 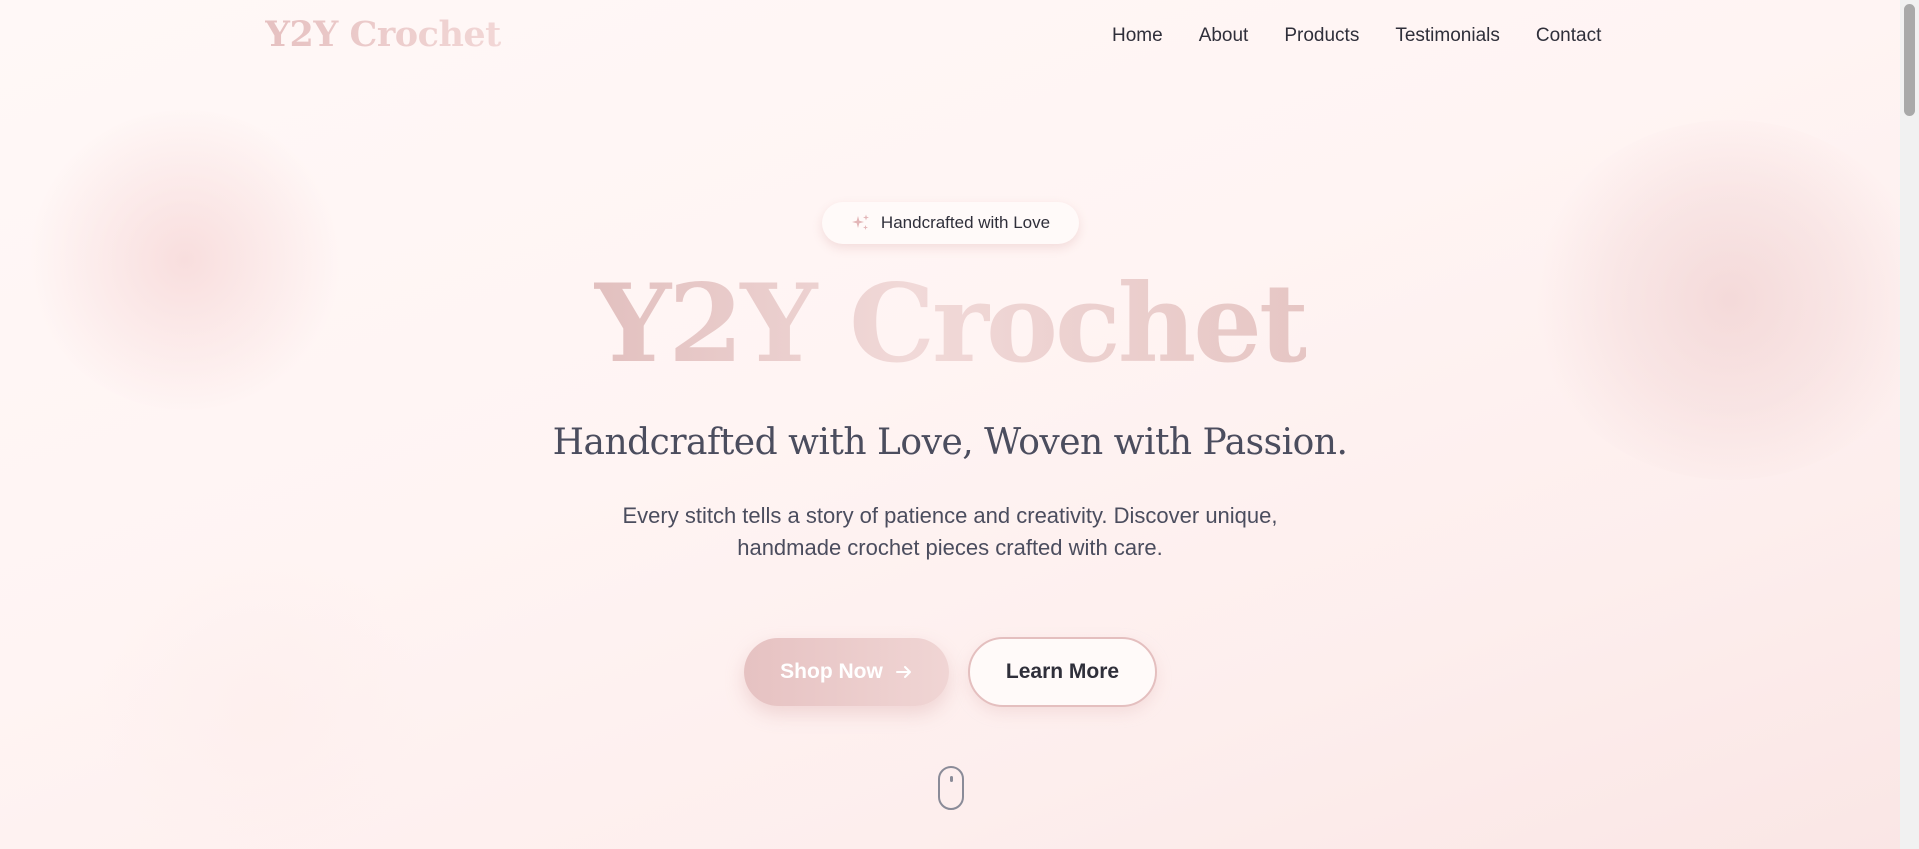 What do you see at coordinates (1909, 60) in the screenshot?
I see `scrollbar-thumb` at bounding box center [1909, 60].